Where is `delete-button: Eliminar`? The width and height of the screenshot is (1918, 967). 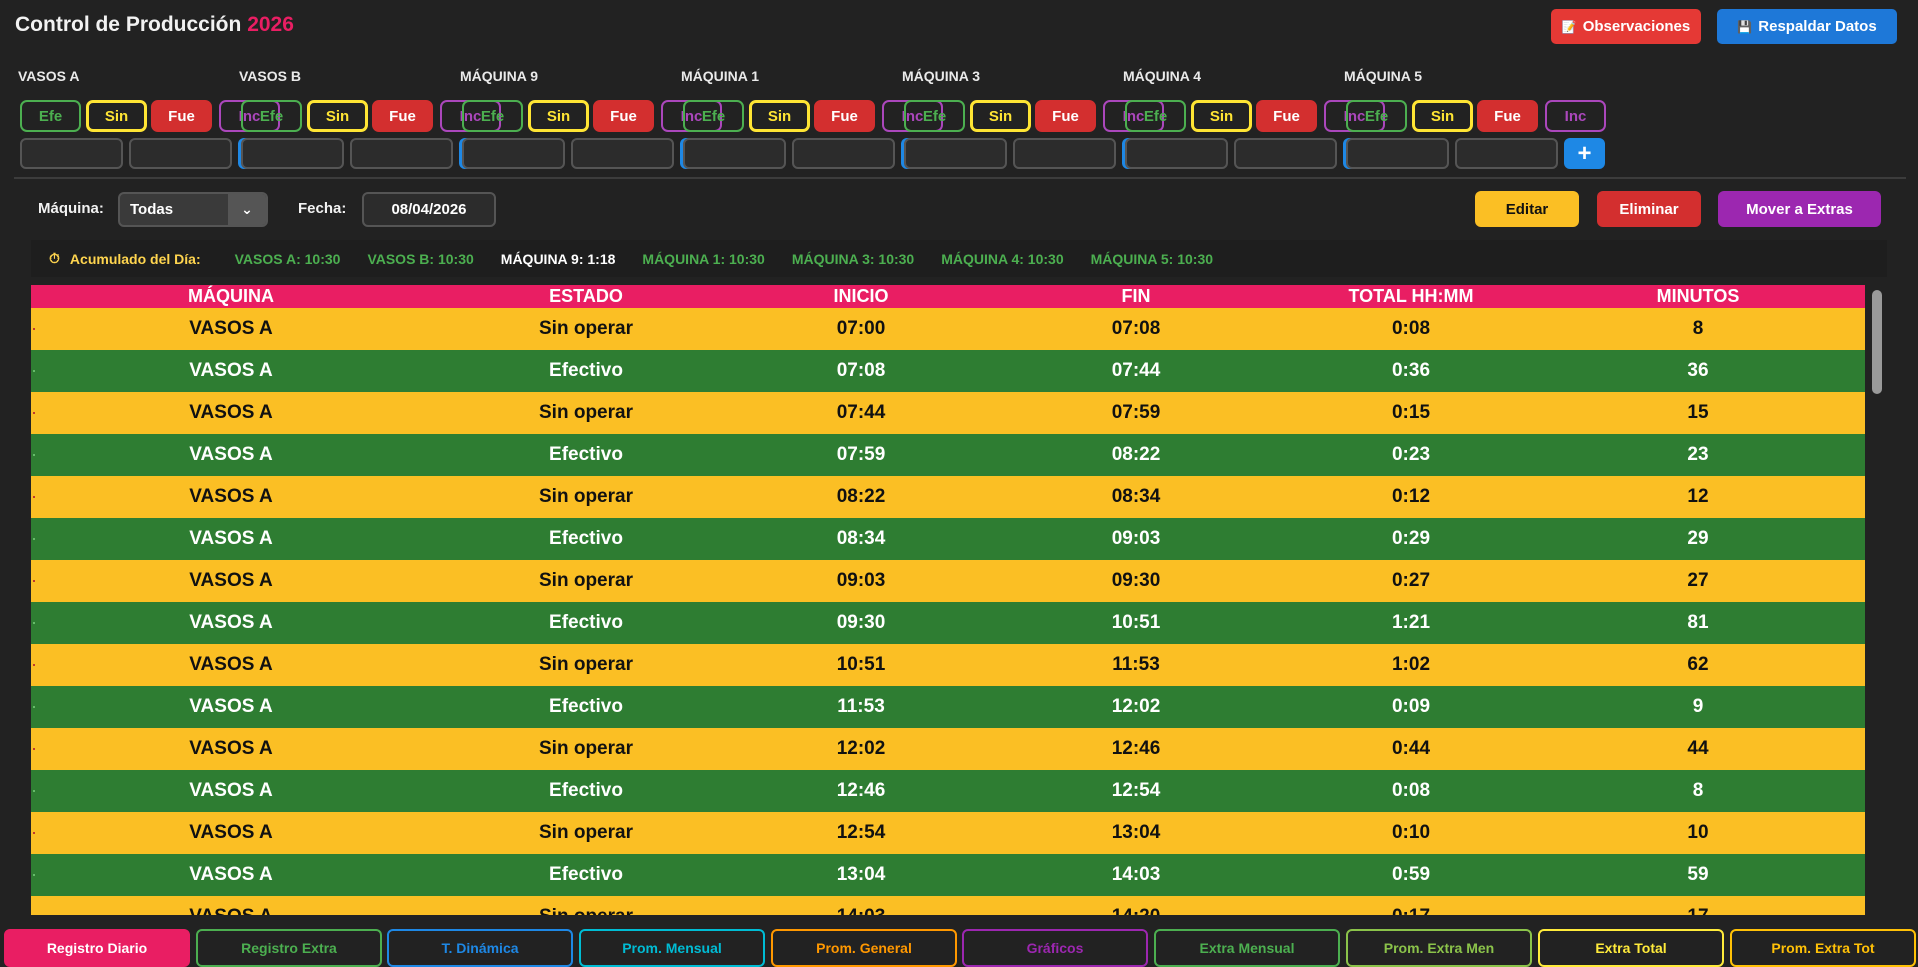 delete-button: Eliminar is located at coordinates (1649, 209).